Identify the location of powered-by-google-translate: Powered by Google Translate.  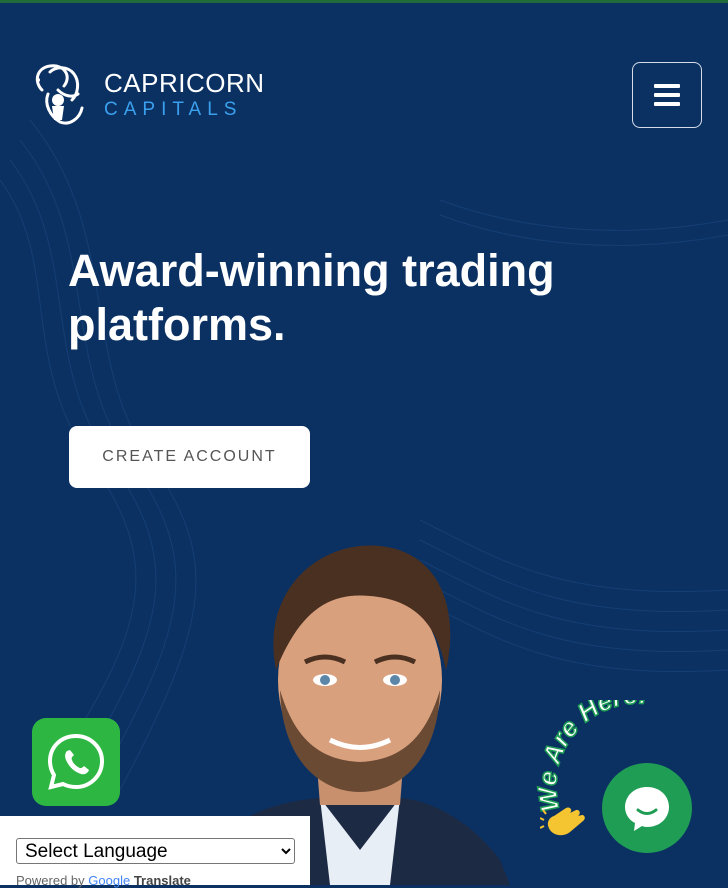
(103, 880).